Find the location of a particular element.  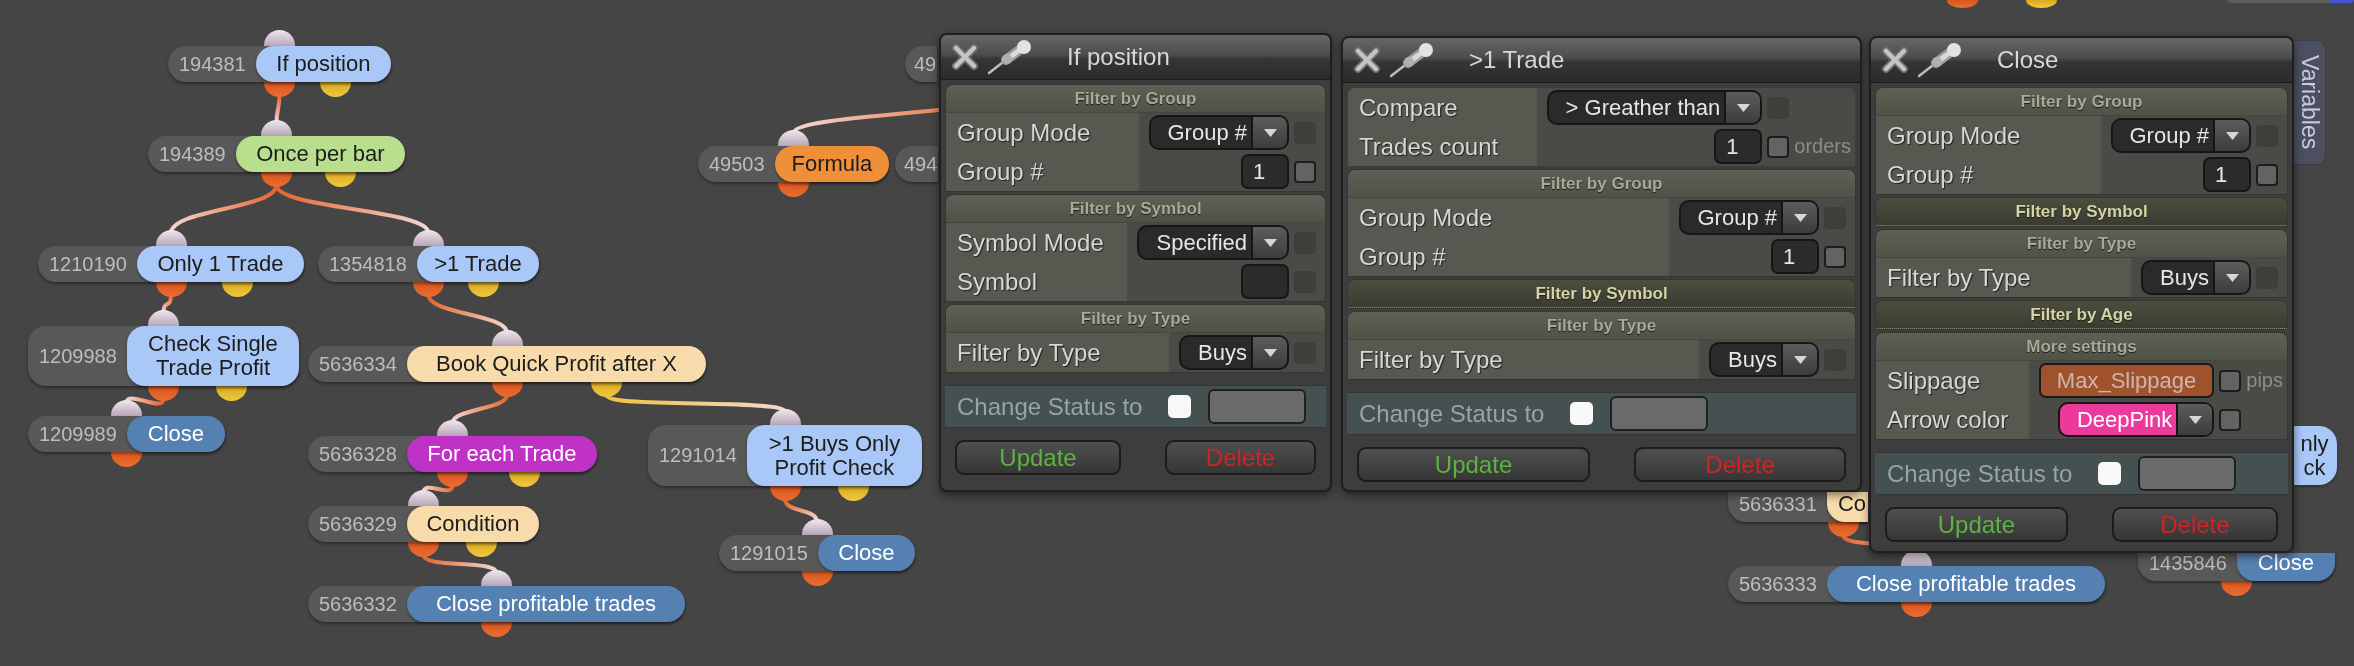

graph-node: 1354818 >1 Trade is located at coordinates (428, 264).